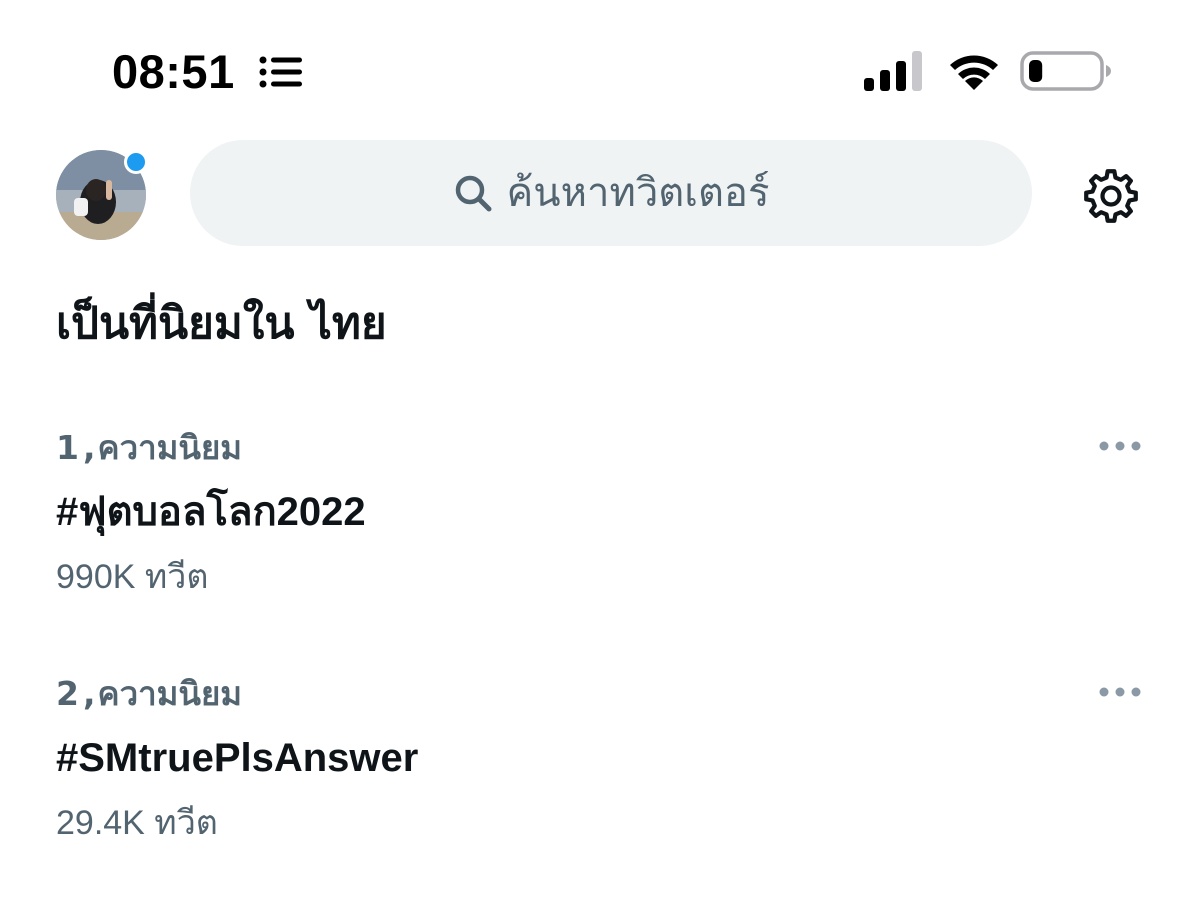 Image resolution: width=1200 pixels, height=916 pixels. I want to click on trend-name: #SMtruePlsAnswer, so click(237, 758).